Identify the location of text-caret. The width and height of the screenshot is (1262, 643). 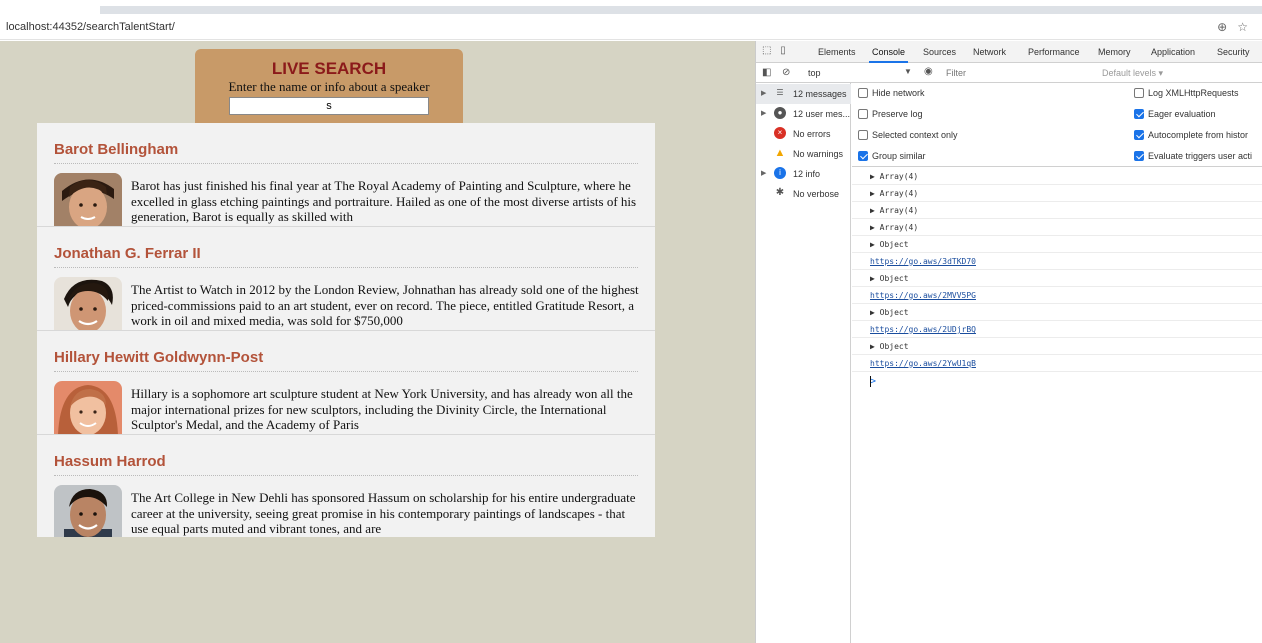
(870, 381).